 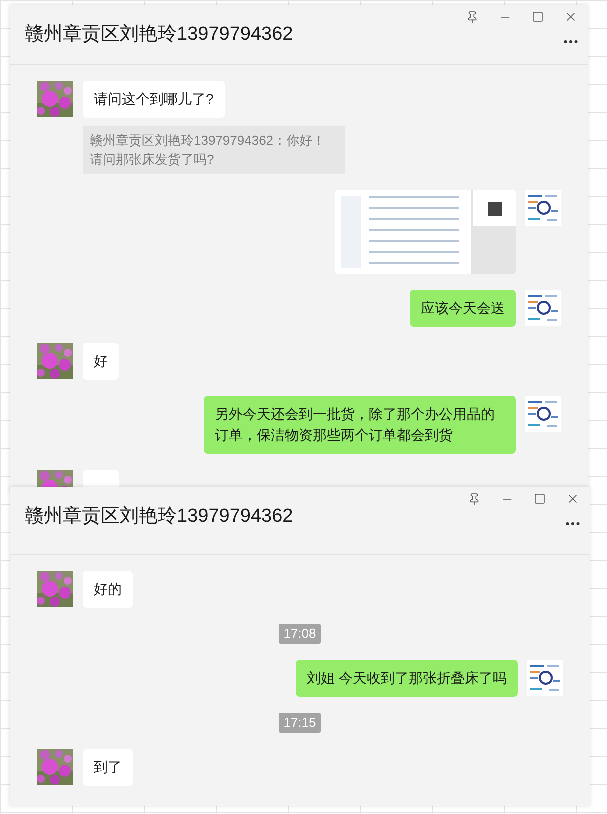 I want to click on message-bubble: 应该今天会送, so click(x=463, y=308).